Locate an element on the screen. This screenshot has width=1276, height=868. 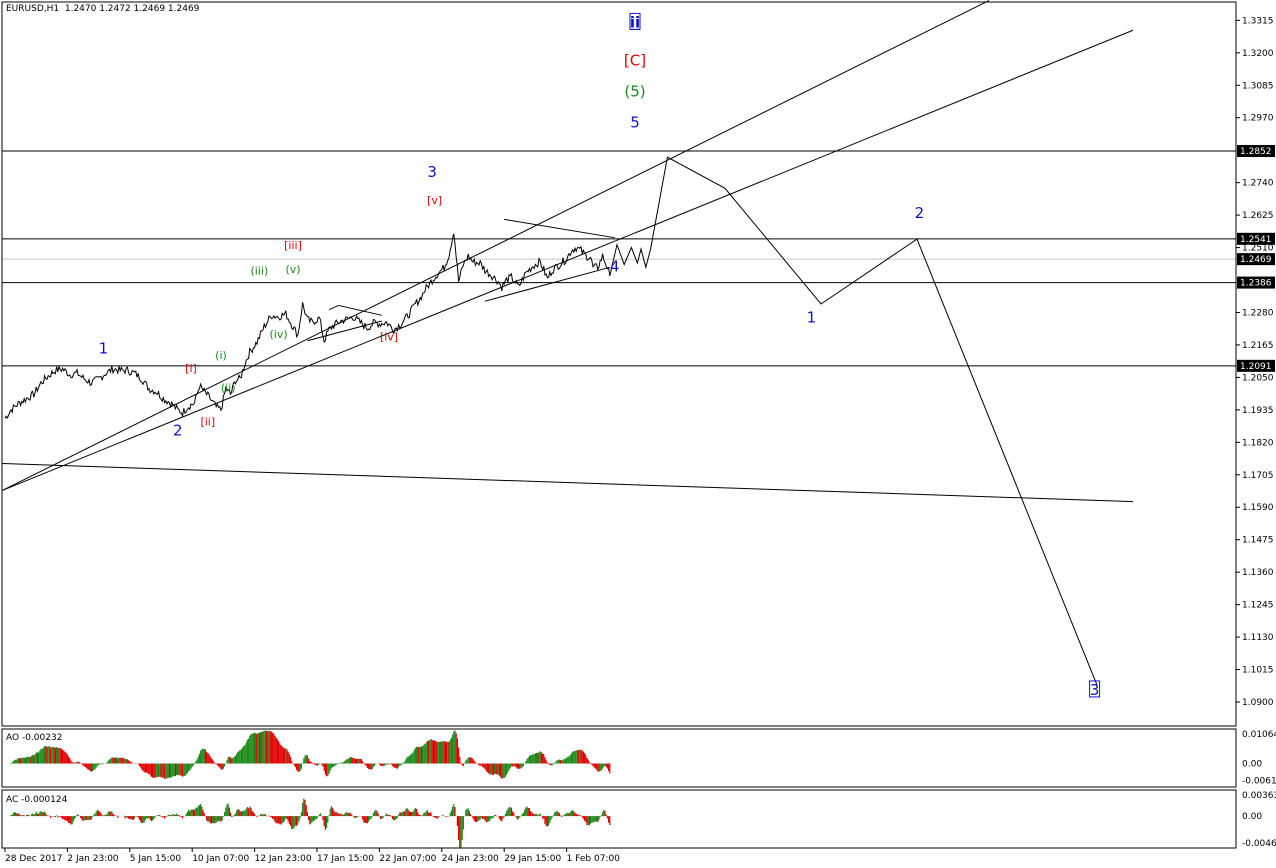
time-tick-label: 17 Jan 15:00 is located at coordinates (345, 859).